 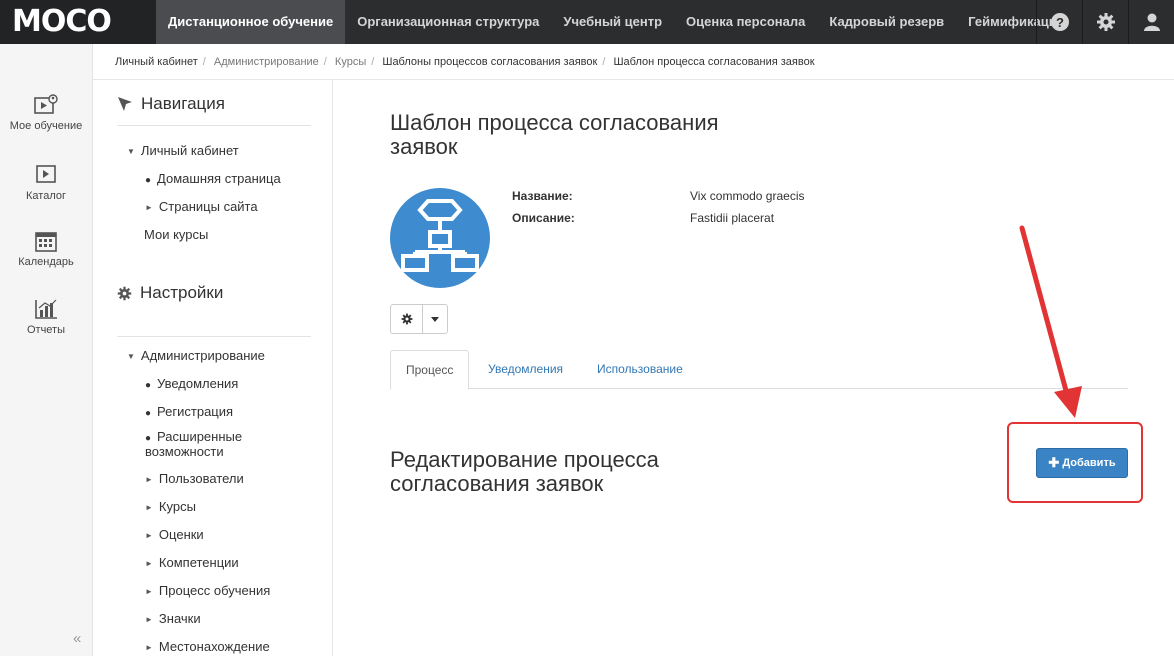 I want to click on tabs: Процесс Уведомления Использование, so click(x=759, y=370).